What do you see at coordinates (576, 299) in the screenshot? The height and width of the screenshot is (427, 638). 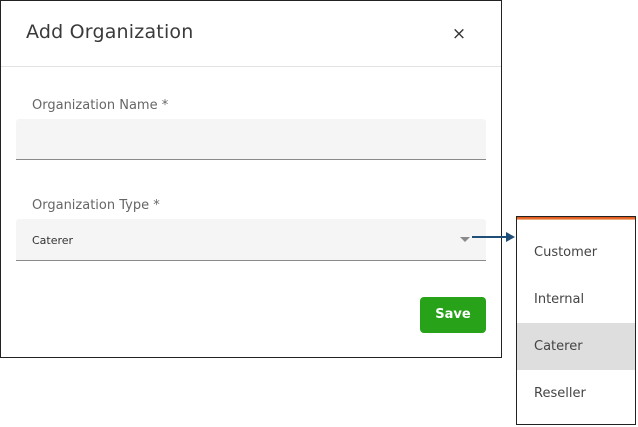 I see `dropdown-option-internal: Internal` at bounding box center [576, 299].